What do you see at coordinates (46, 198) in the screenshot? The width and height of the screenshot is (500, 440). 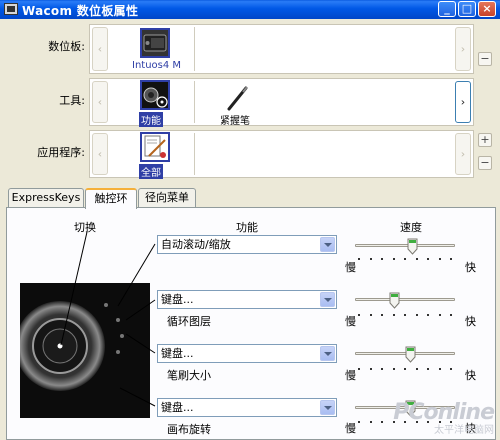 I see `tab-expresskeys: ExpressKeys` at bounding box center [46, 198].